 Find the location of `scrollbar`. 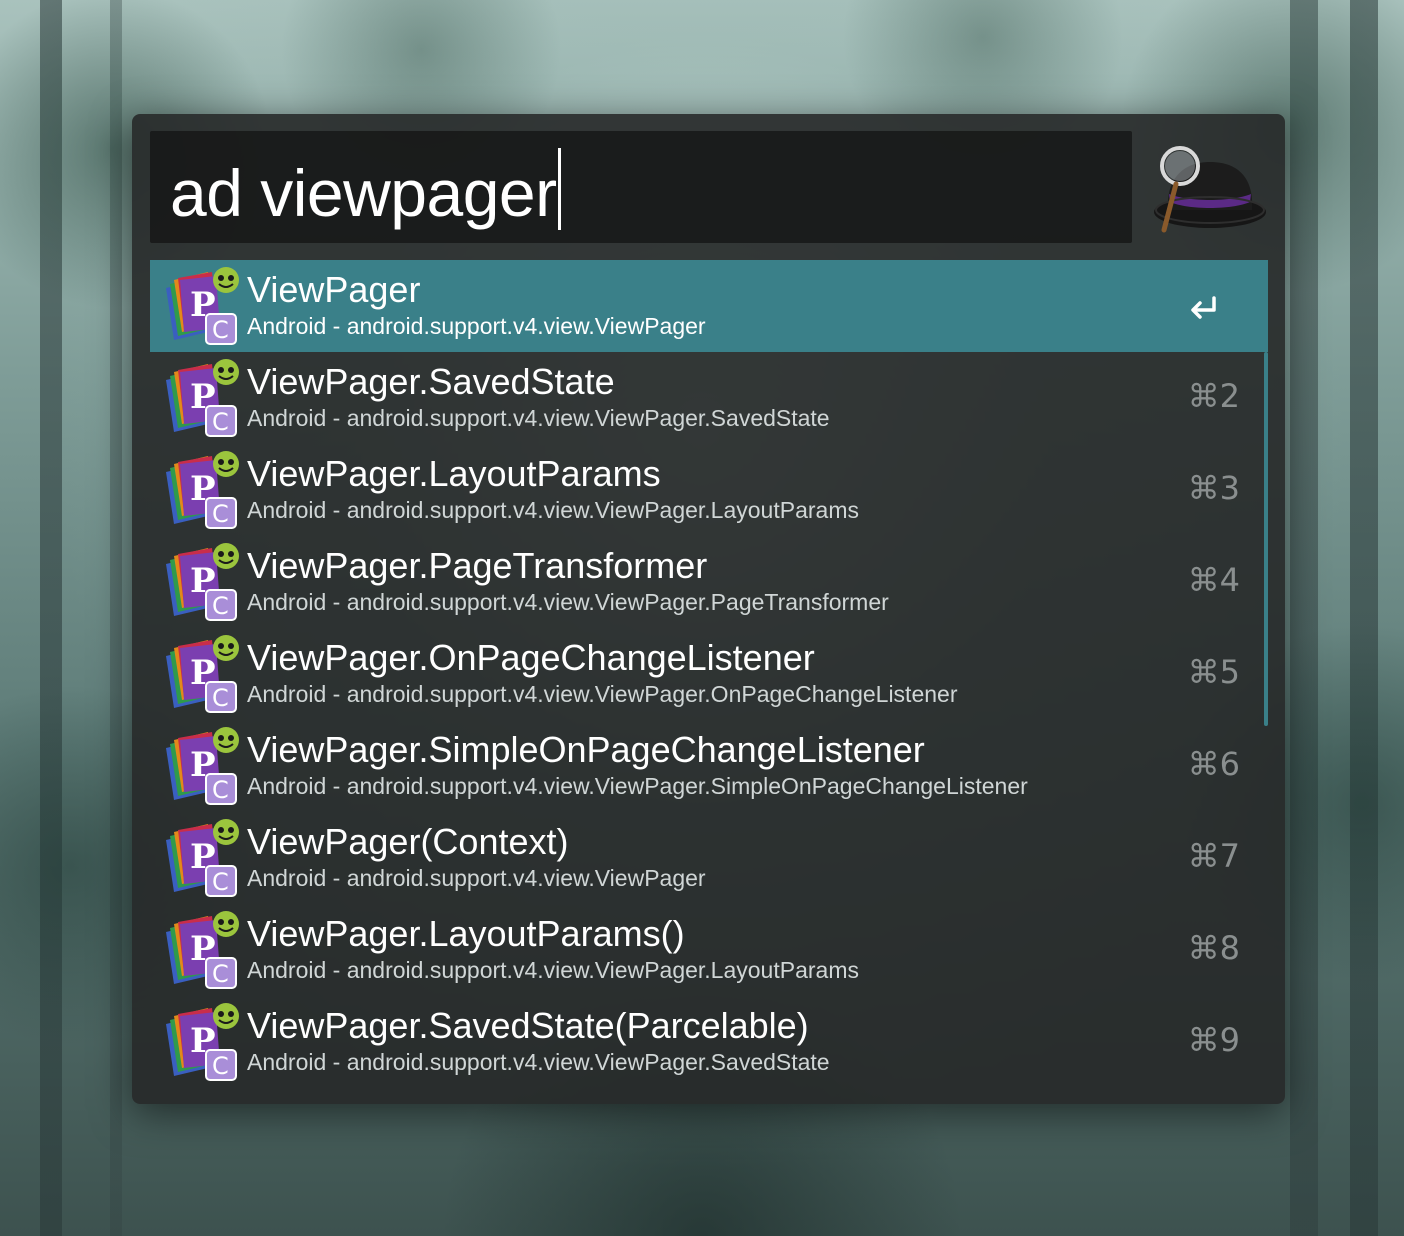

scrollbar is located at coordinates (1266, 539).